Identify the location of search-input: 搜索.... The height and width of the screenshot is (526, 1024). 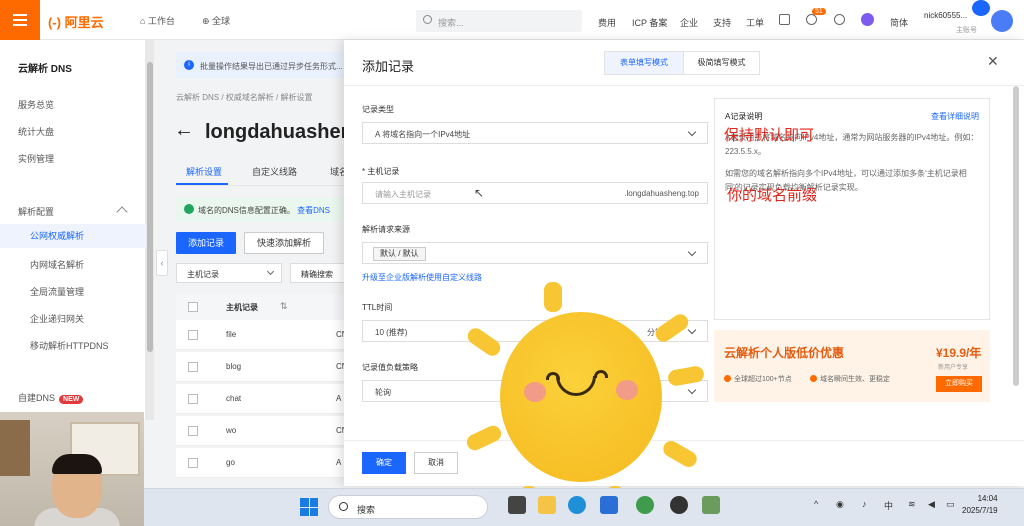
(499, 21).